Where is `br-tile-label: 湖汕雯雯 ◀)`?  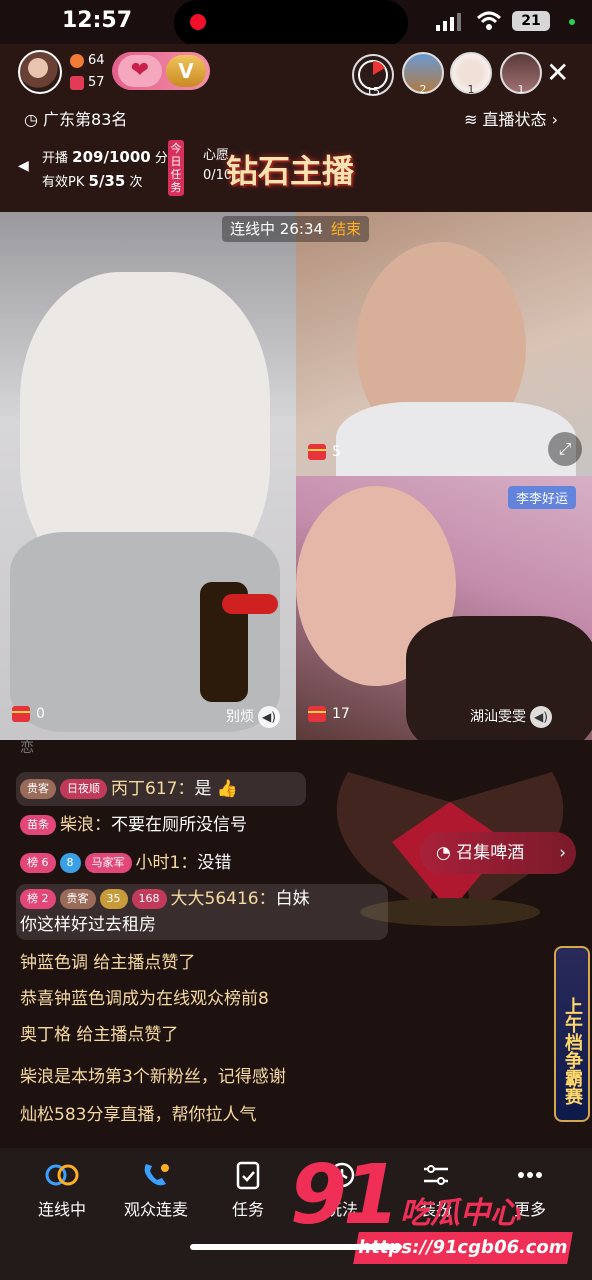 br-tile-label: 湖汕雯雯 ◀) is located at coordinates (511, 717).